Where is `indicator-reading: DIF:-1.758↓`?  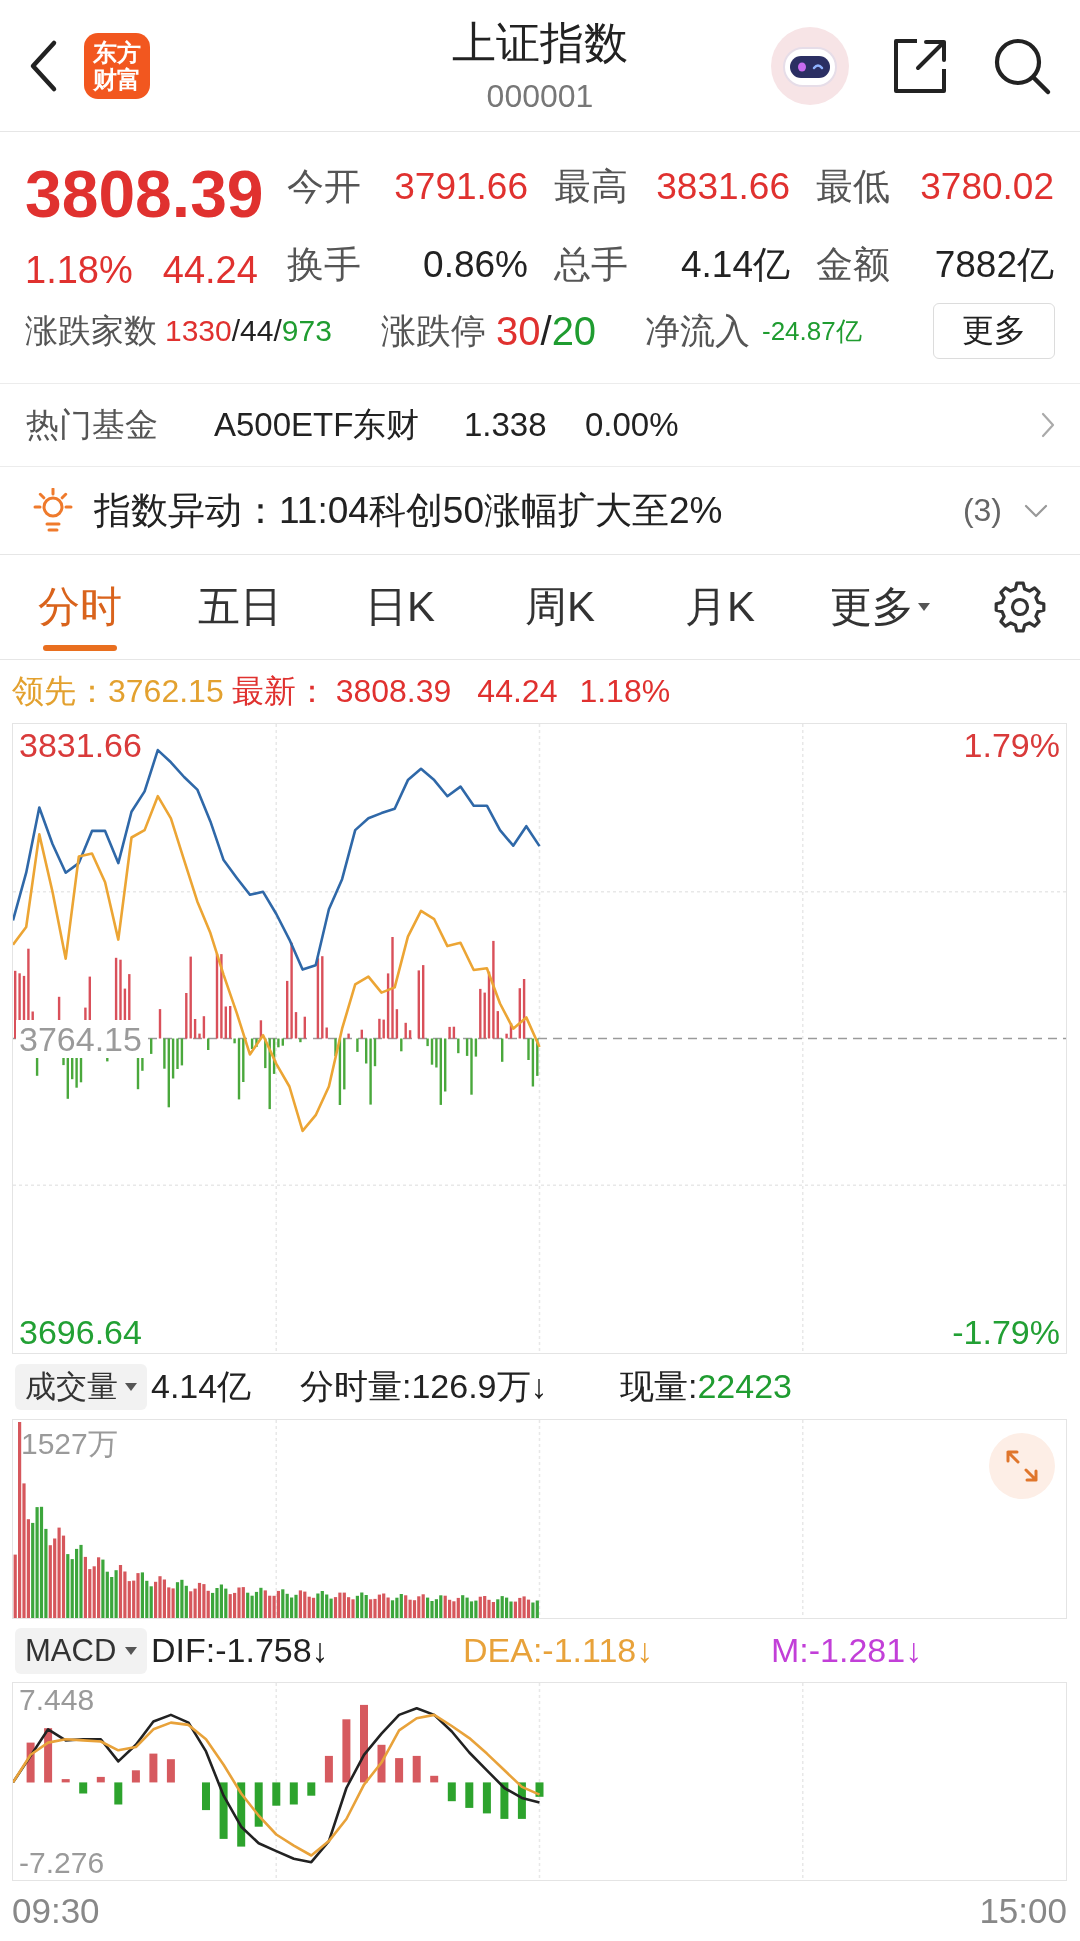 indicator-reading: DIF:-1.758↓ is located at coordinates (240, 1650).